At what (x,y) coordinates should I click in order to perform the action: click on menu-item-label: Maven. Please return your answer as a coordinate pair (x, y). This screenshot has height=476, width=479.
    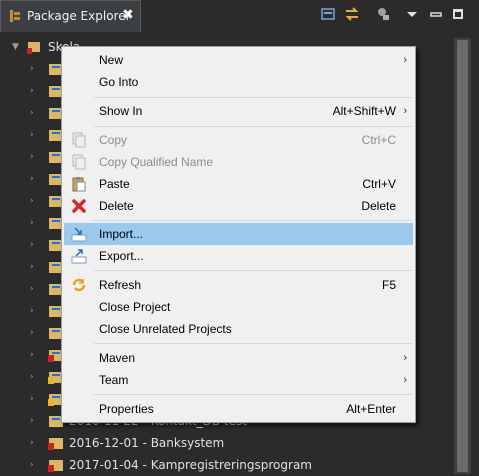
    Looking at the image, I should click on (117, 358).